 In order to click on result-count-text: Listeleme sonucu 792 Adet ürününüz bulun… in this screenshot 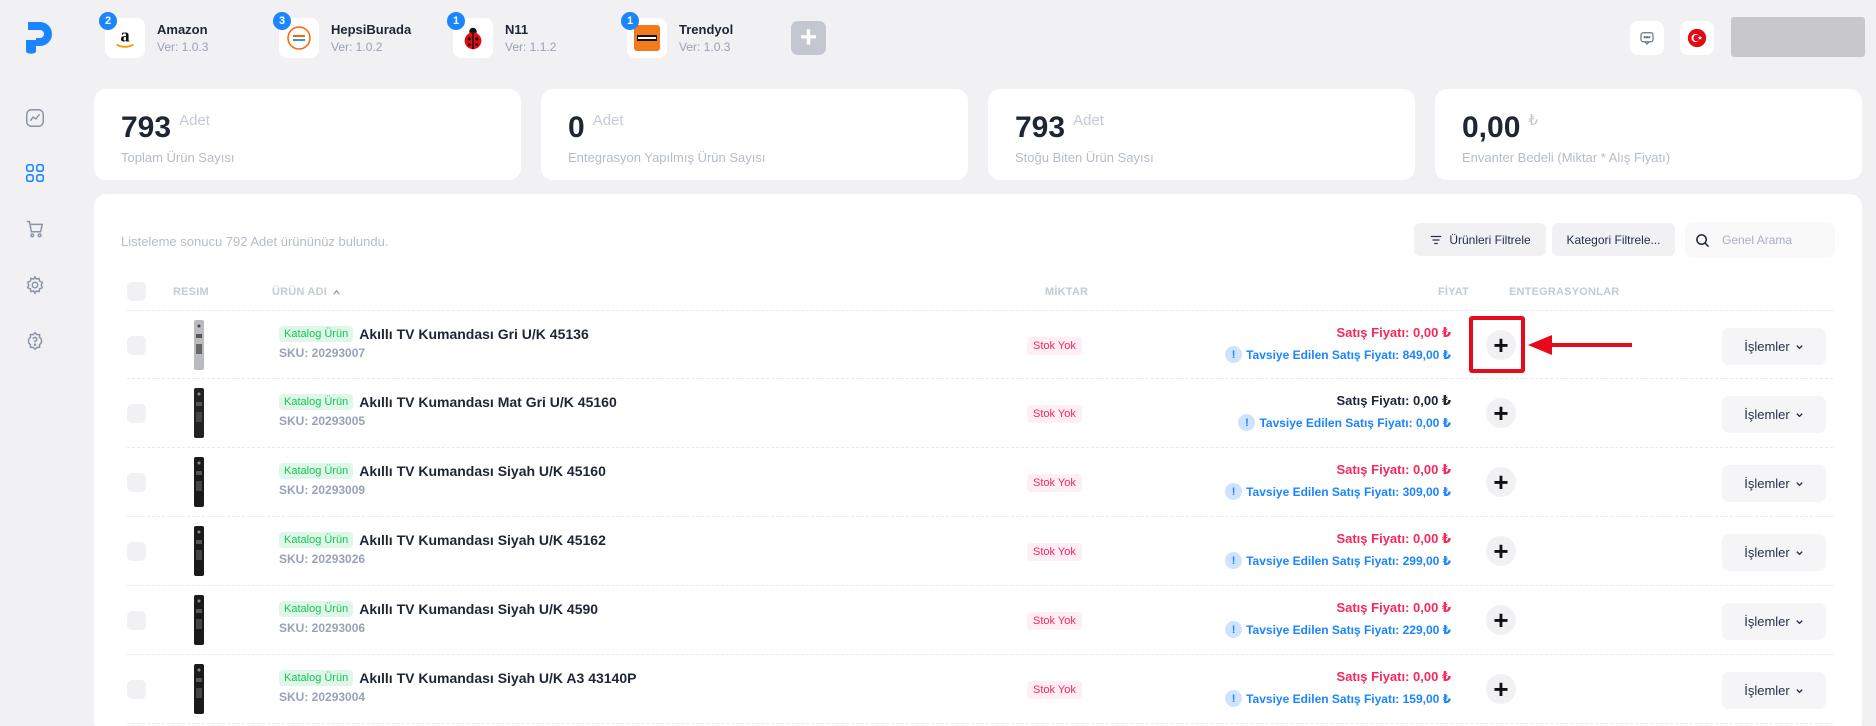, I will do `click(255, 241)`.